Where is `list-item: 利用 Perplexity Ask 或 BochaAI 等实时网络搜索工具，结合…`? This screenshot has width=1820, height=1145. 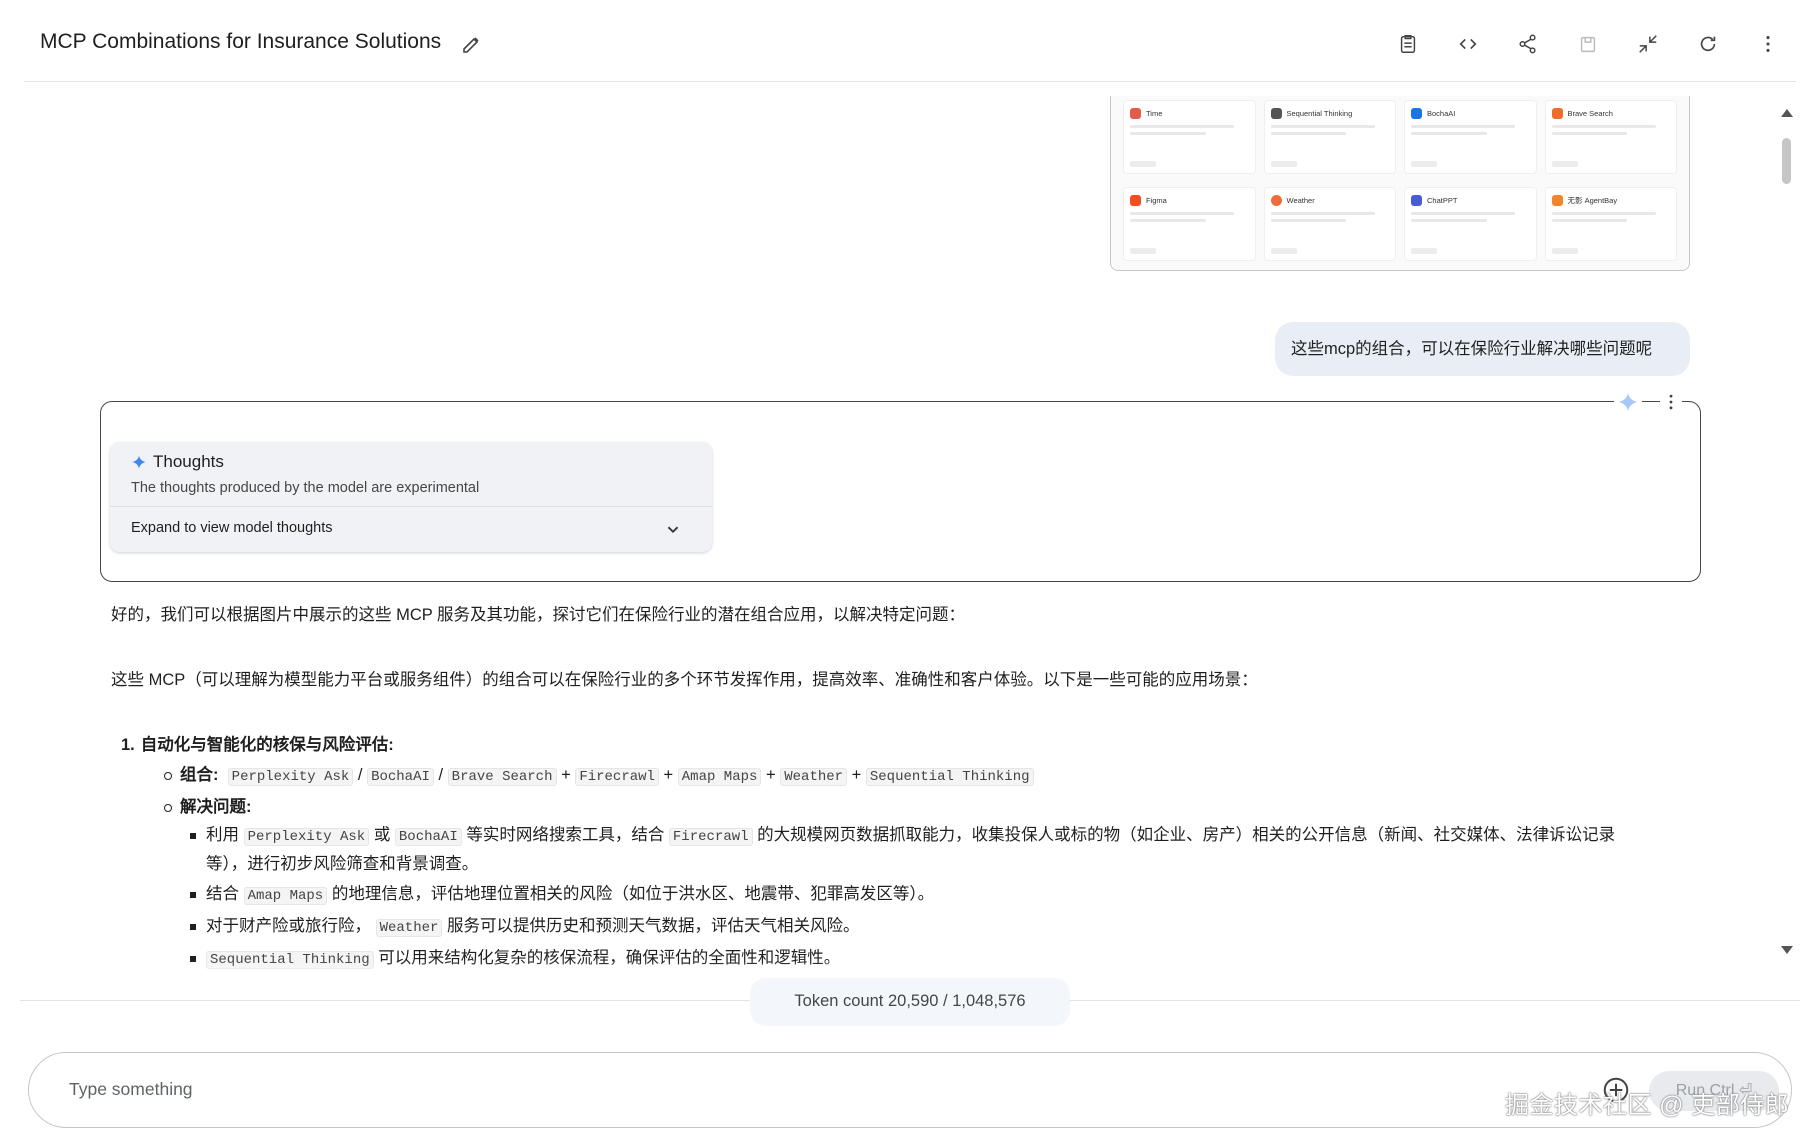
list-item: 利用 Perplexity Ask 或 BochaAI 等实时网络搜索工具，结合… is located at coordinates (950, 850).